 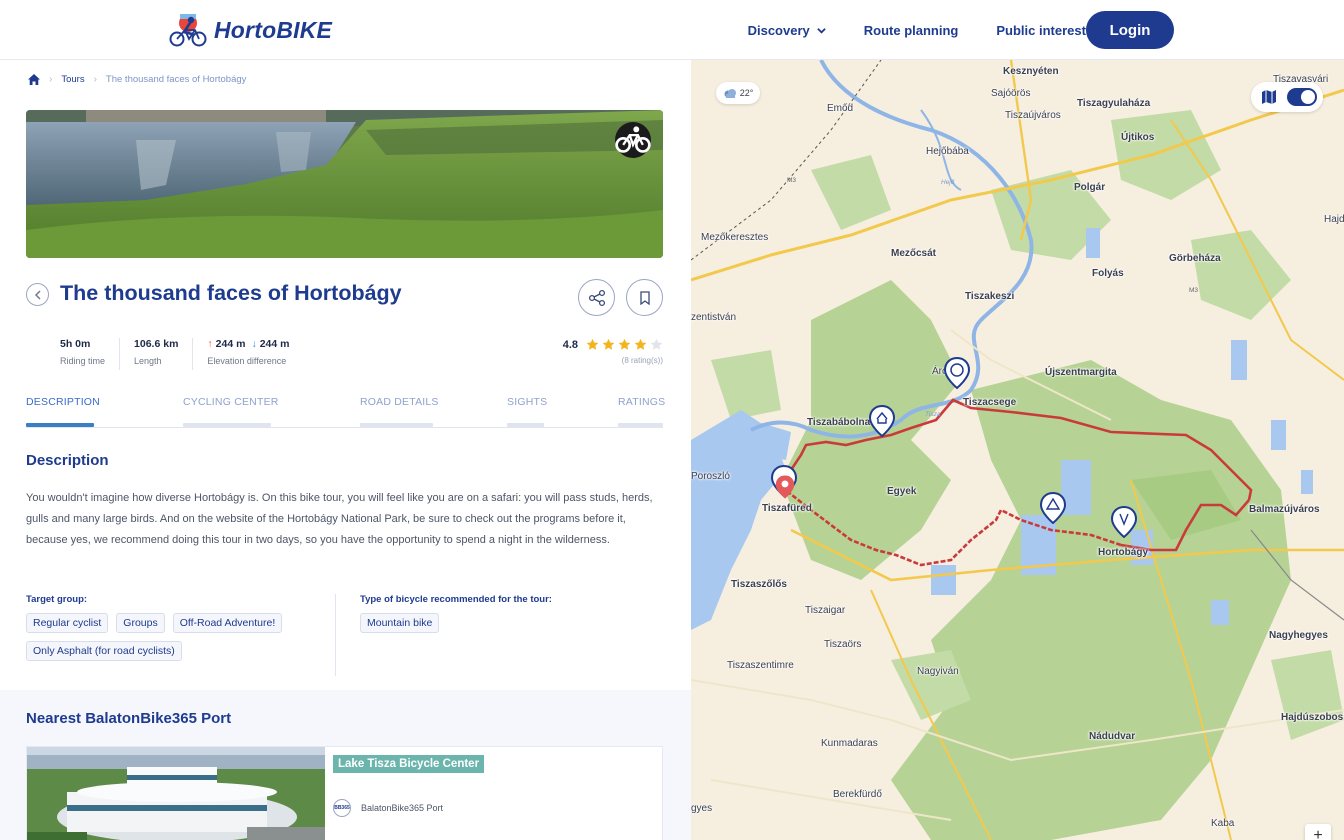 What do you see at coordinates (67, 460) in the screenshot?
I see `description-heading: Description` at bounding box center [67, 460].